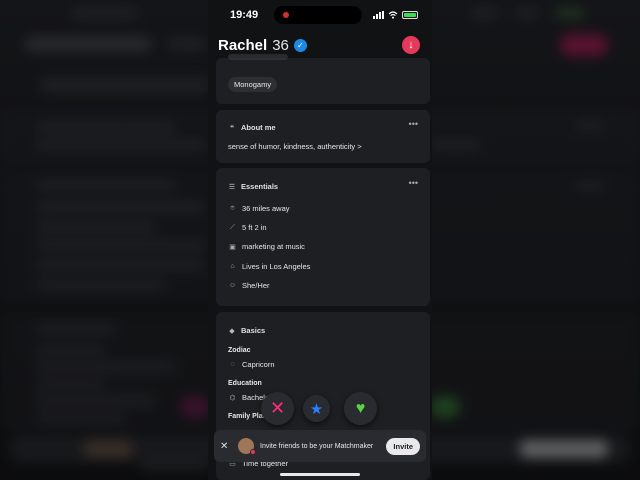  I want to click on location-pin-icon: ⌾, so click(232, 208).